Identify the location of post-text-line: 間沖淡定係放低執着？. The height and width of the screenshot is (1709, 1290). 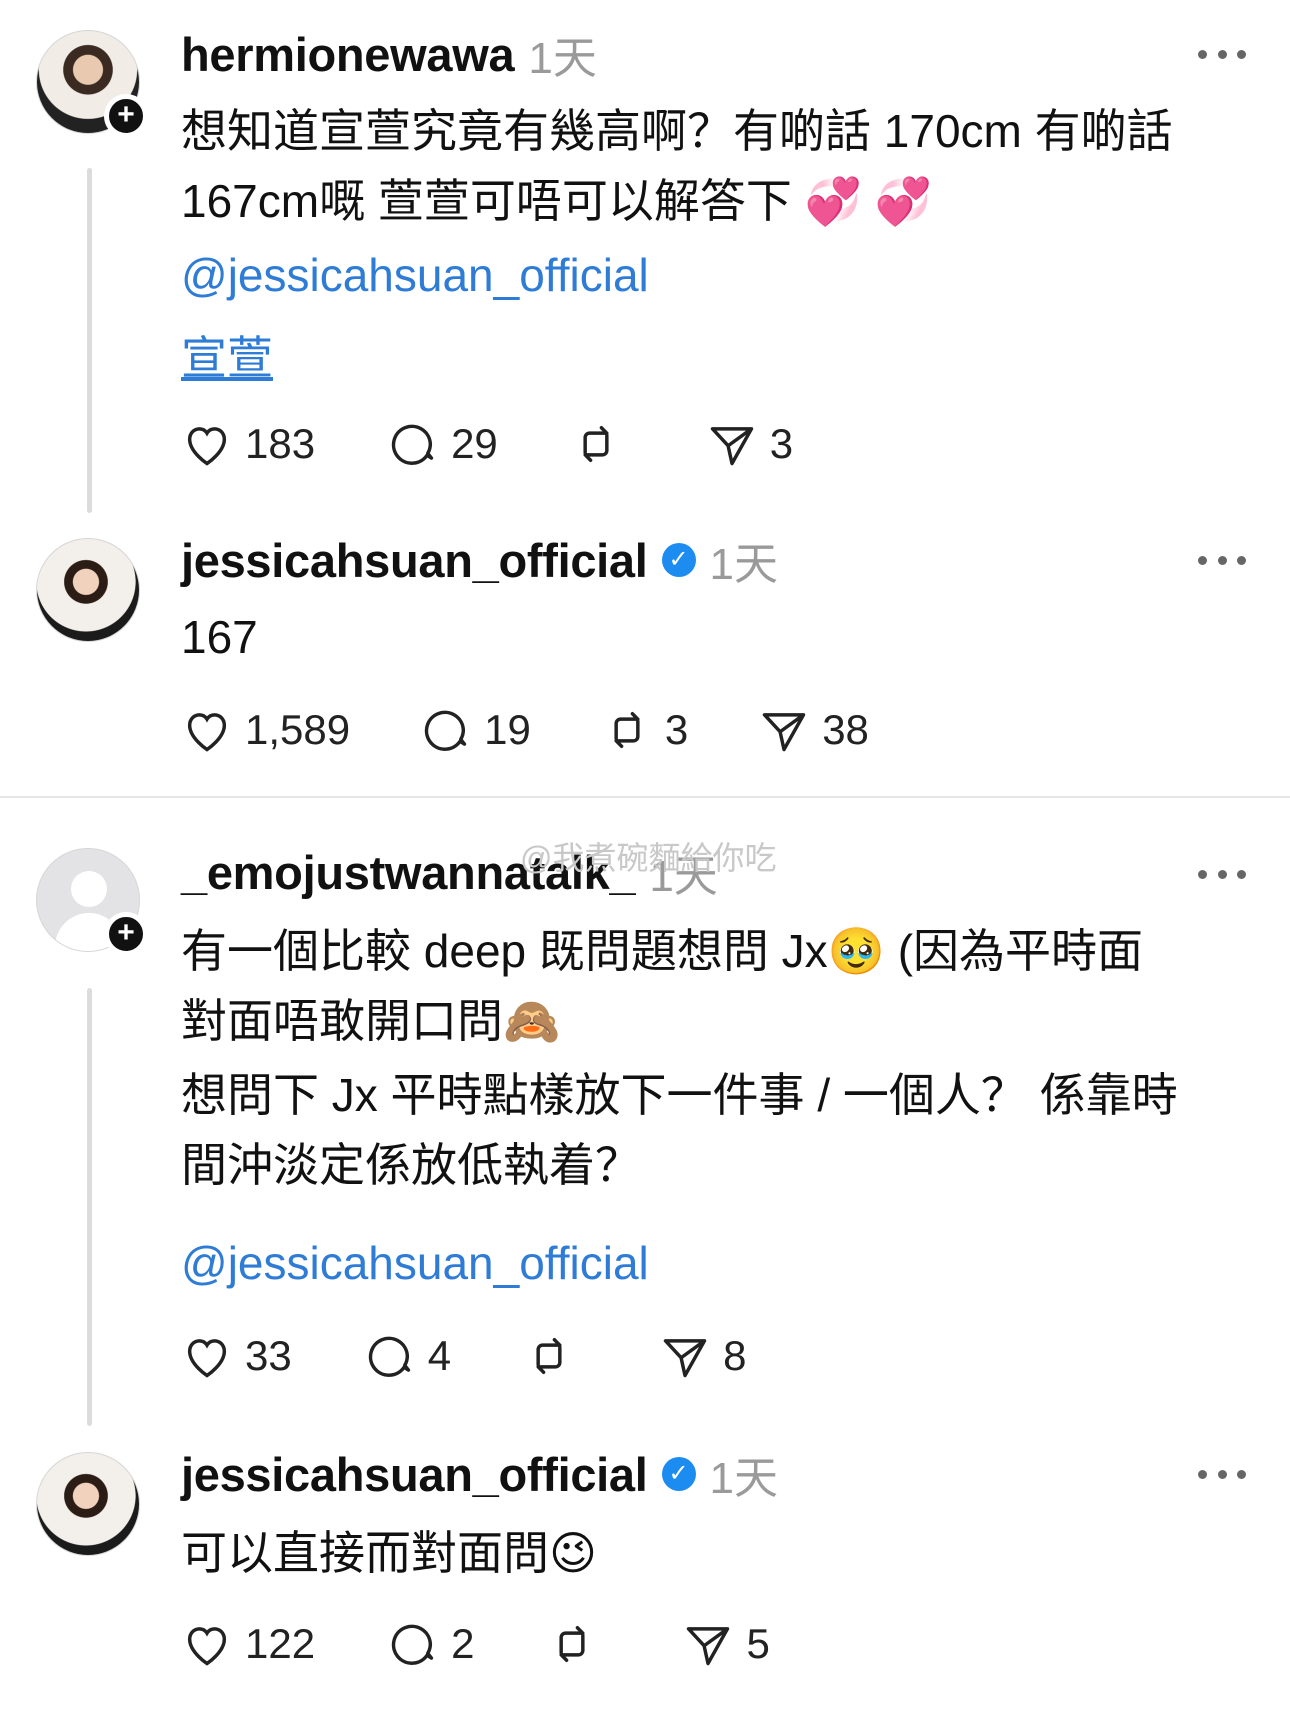
(411, 1165).